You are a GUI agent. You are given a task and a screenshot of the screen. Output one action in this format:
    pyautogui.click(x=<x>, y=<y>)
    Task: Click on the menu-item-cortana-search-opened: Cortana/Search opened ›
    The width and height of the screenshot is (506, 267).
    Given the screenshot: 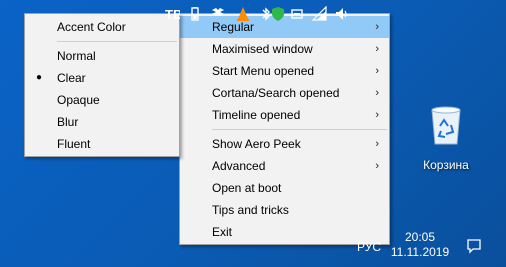 What is the action you would take?
    pyautogui.click(x=284, y=93)
    